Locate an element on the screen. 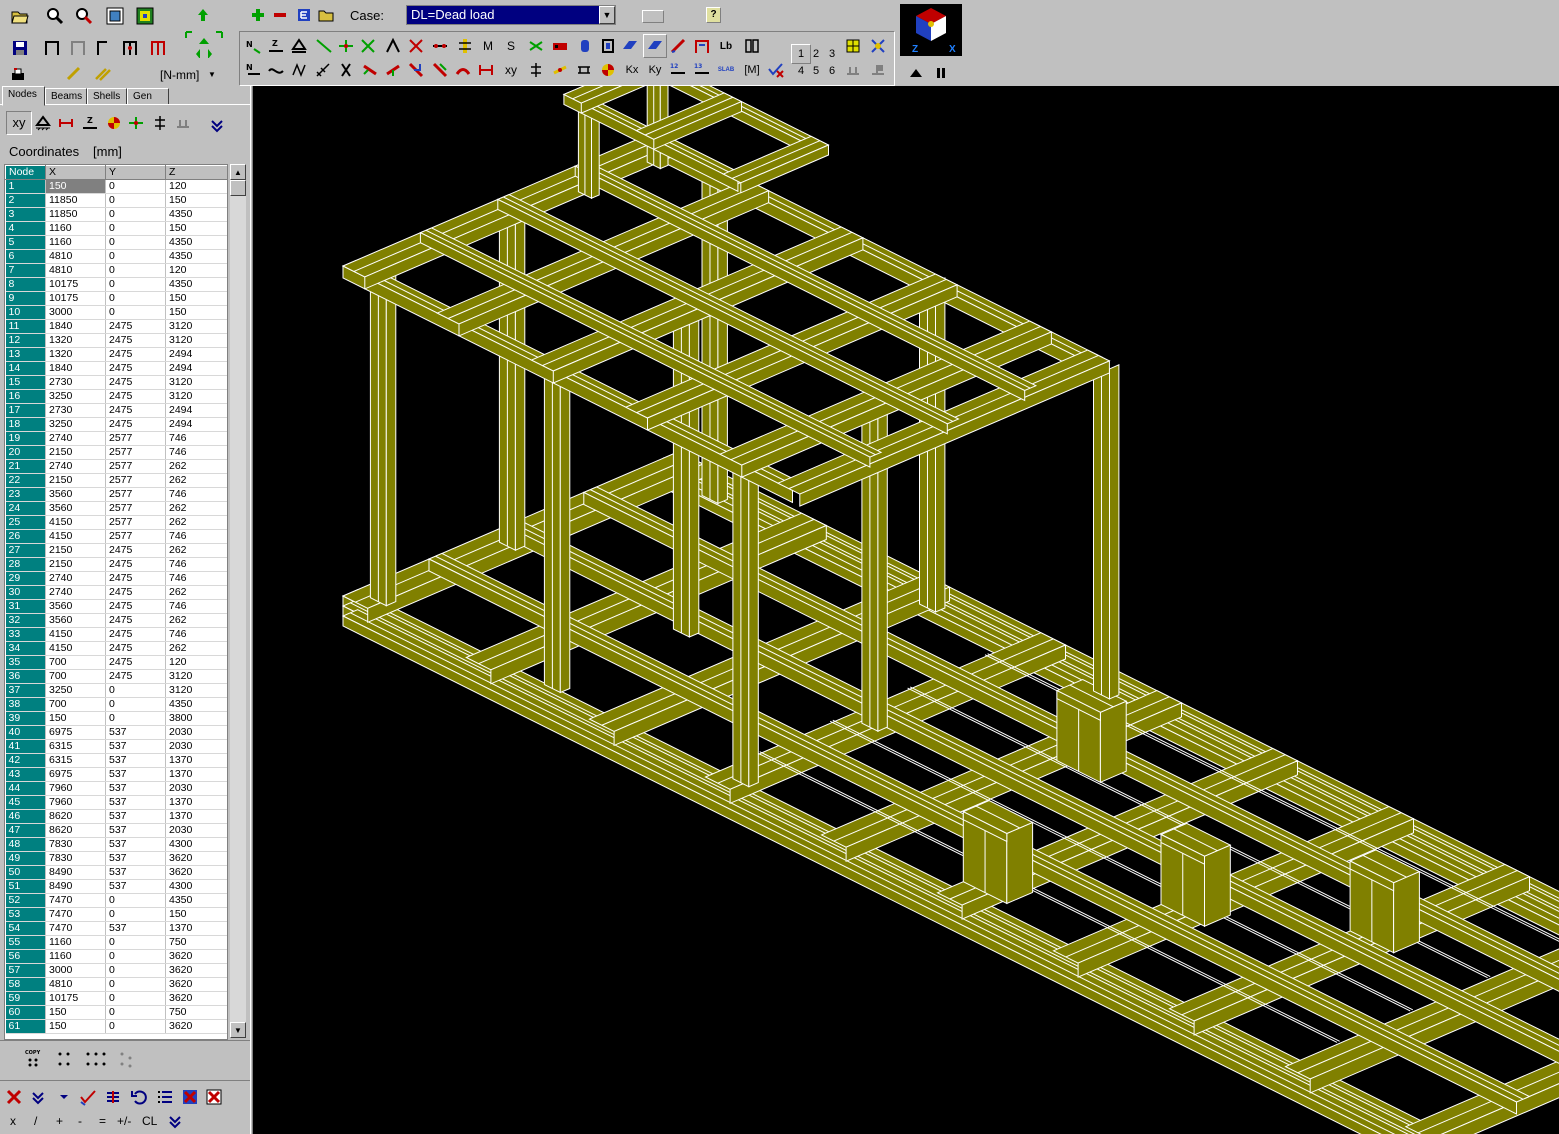  table-row: 27 2150 2475 262 is located at coordinates (116, 550).